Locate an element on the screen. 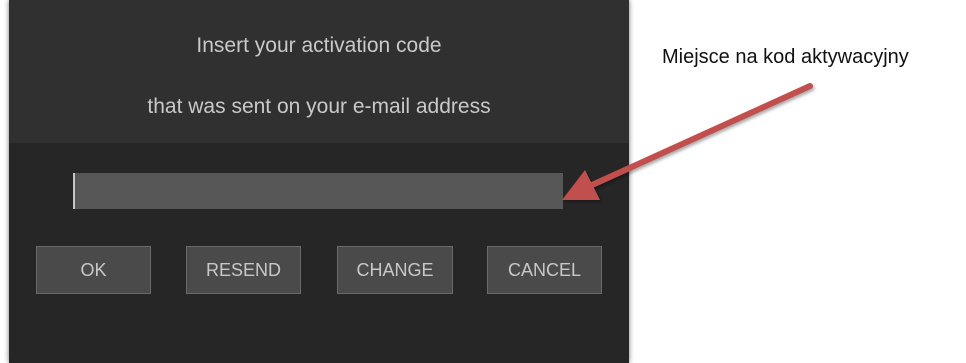 This screenshot has height=363, width=966. activation-instruction-line-1: Insert your activation code is located at coordinates (319, 45).